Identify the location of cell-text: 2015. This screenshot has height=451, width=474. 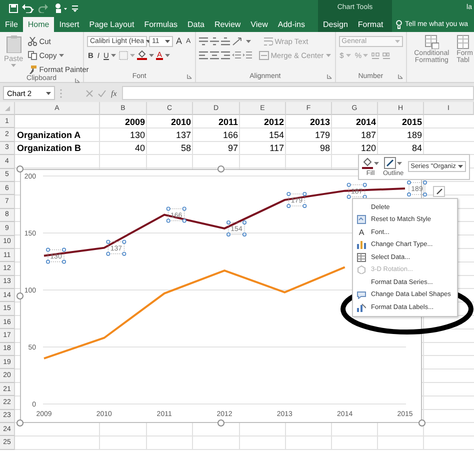
(411, 122).